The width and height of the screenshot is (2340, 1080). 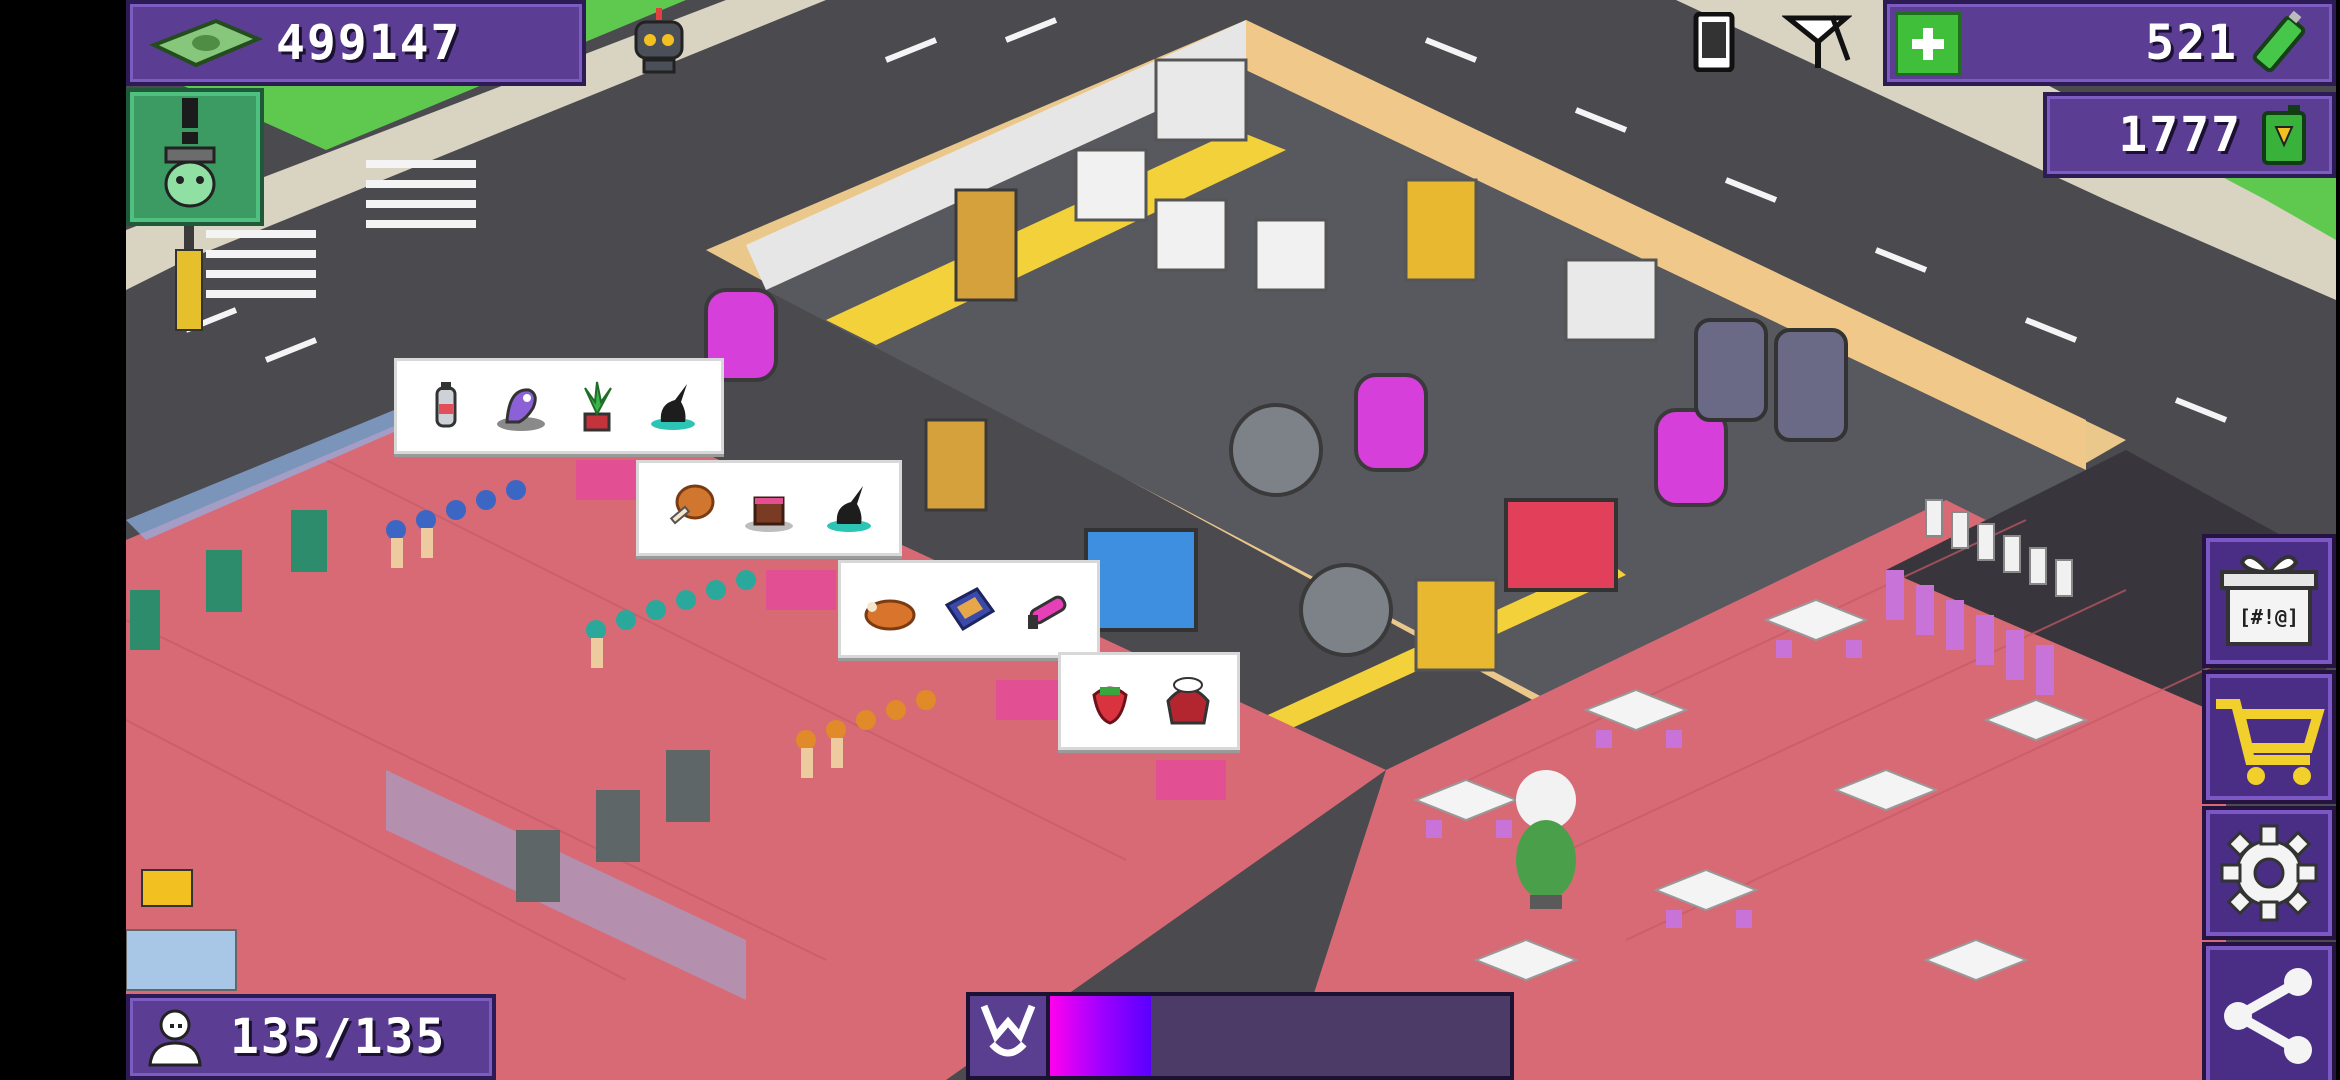 What do you see at coordinates (2270, 742) in the screenshot?
I see `cart-icon` at bounding box center [2270, 742].